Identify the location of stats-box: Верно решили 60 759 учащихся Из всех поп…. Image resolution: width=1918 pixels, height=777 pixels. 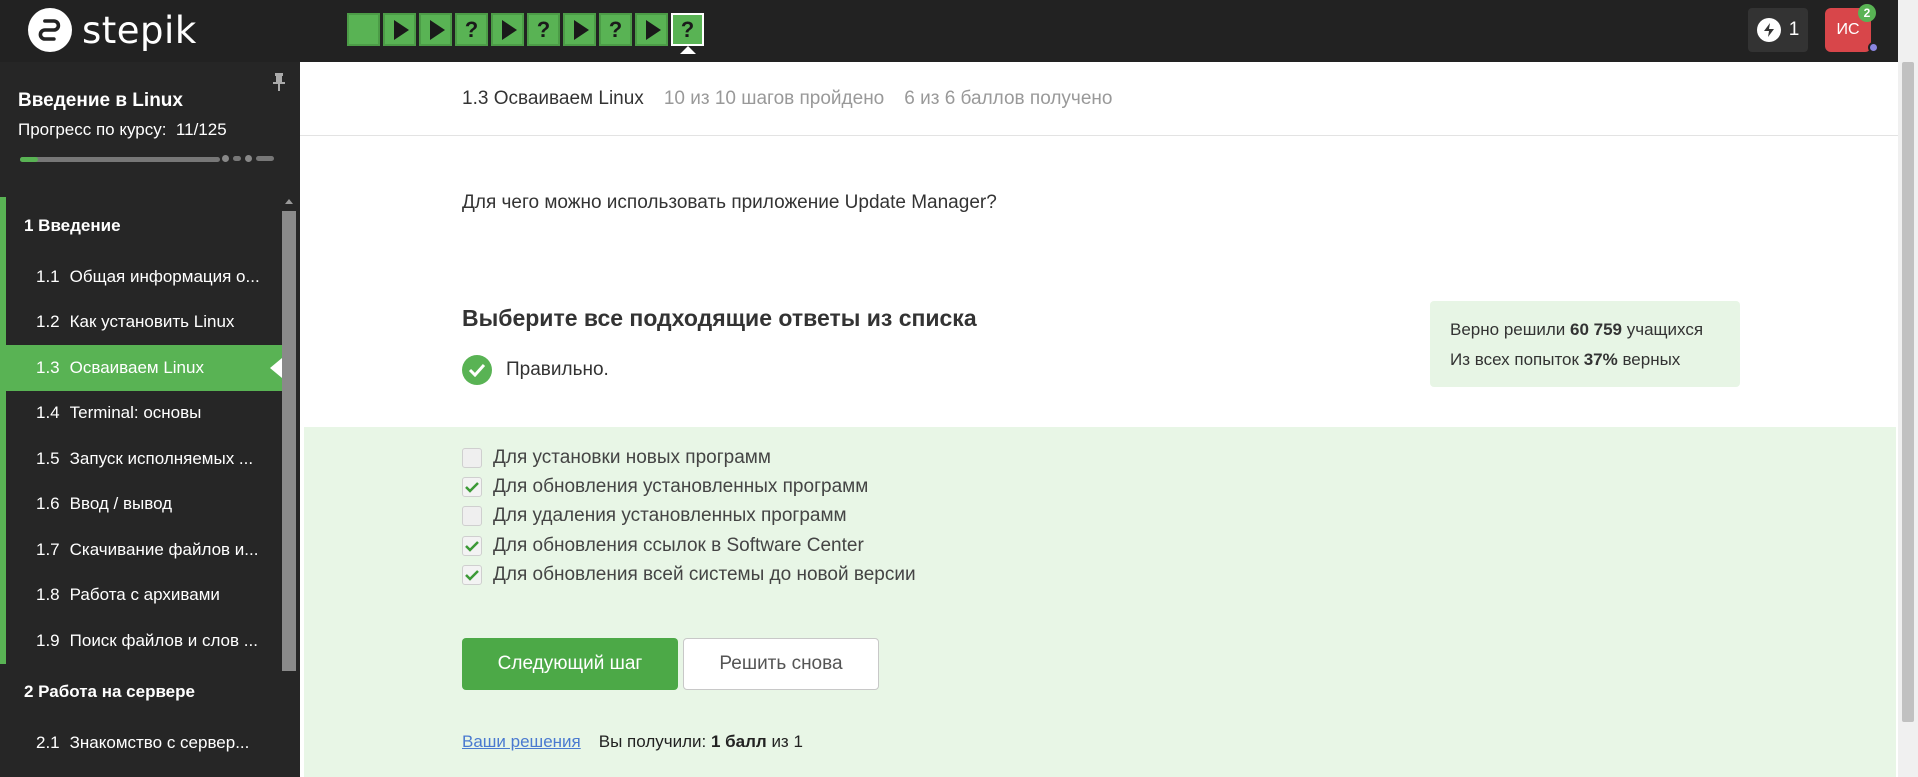
(1585, 344).